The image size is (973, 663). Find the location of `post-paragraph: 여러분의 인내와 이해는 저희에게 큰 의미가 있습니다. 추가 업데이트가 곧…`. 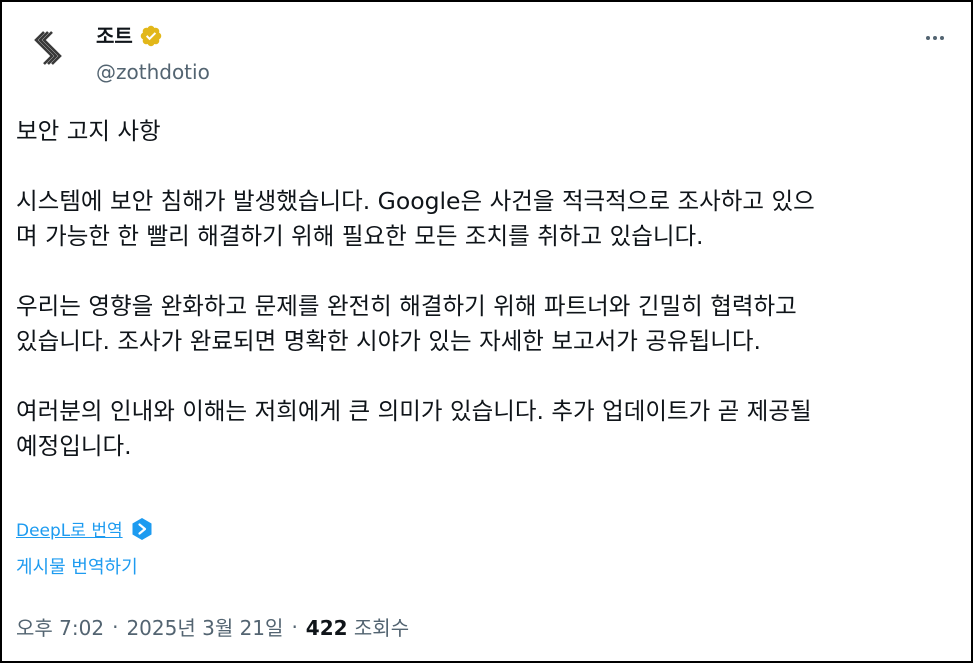

post-paragraph: 여러분의 인내와 이해는 저희에게 큰 의미가 있습니다. 추가 업데이트가 곧… is located at coordinates (414, 428).